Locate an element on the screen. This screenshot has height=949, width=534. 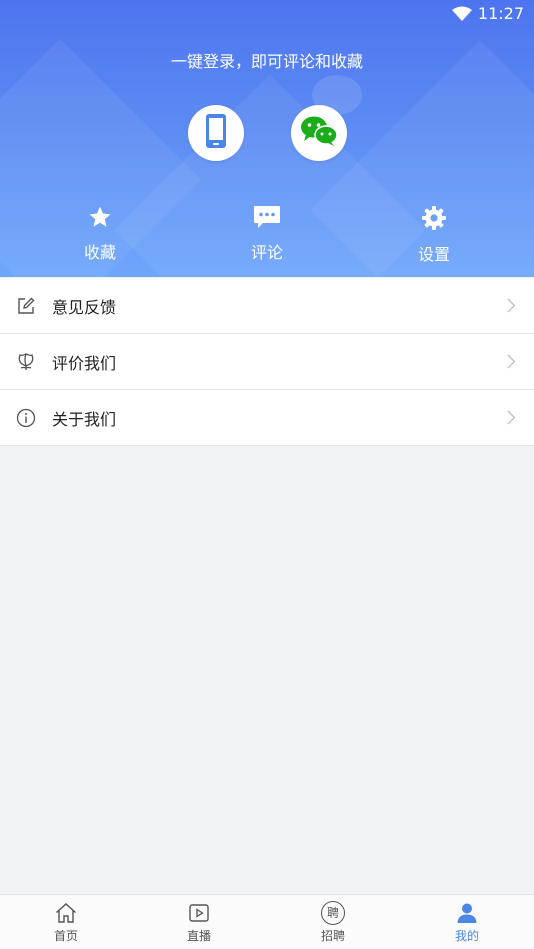
tab-label: 首页 is located at coordinates (65, 936).